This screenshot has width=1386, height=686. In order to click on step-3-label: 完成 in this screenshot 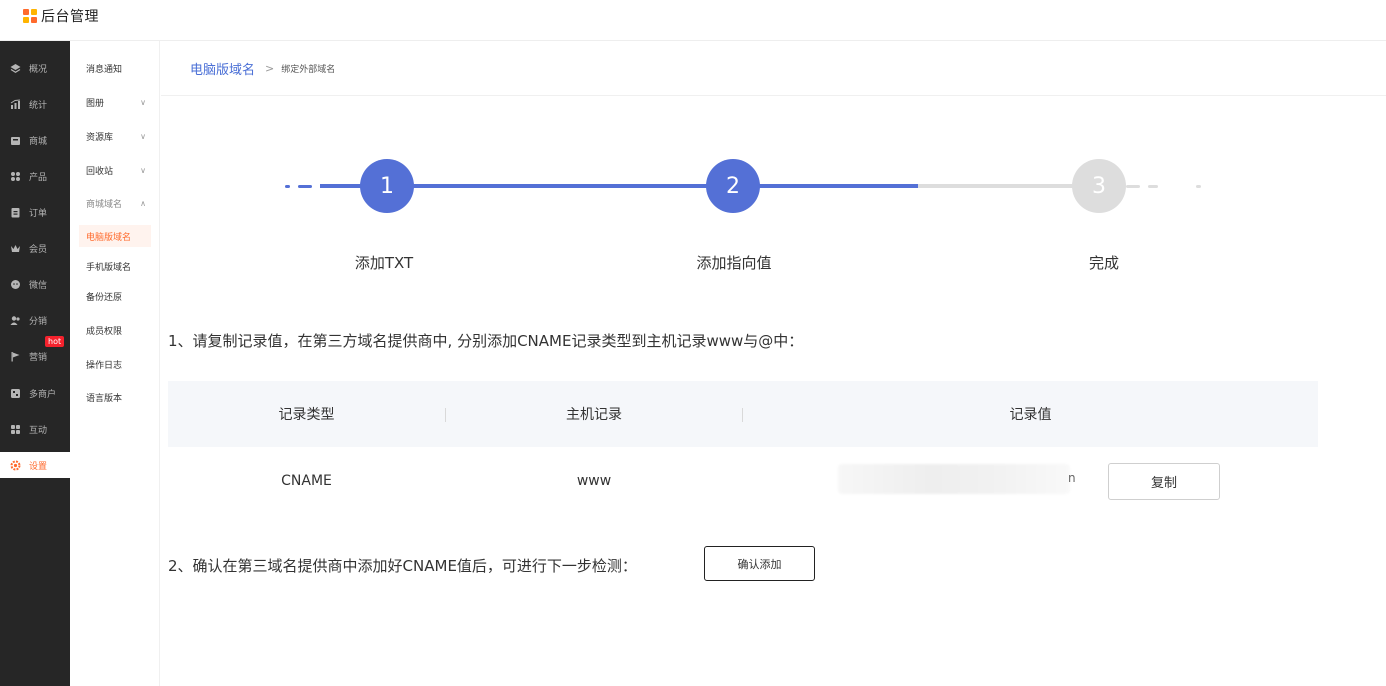, I will do `click(1104, 263)`.